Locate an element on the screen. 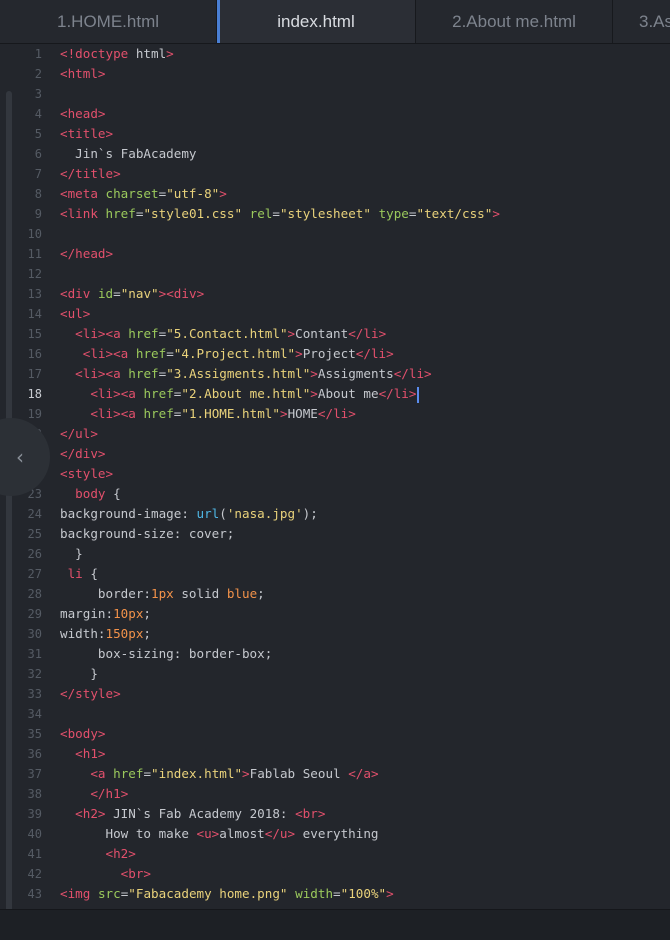  code-line: 22<style> is located at coordinates (335, 474).